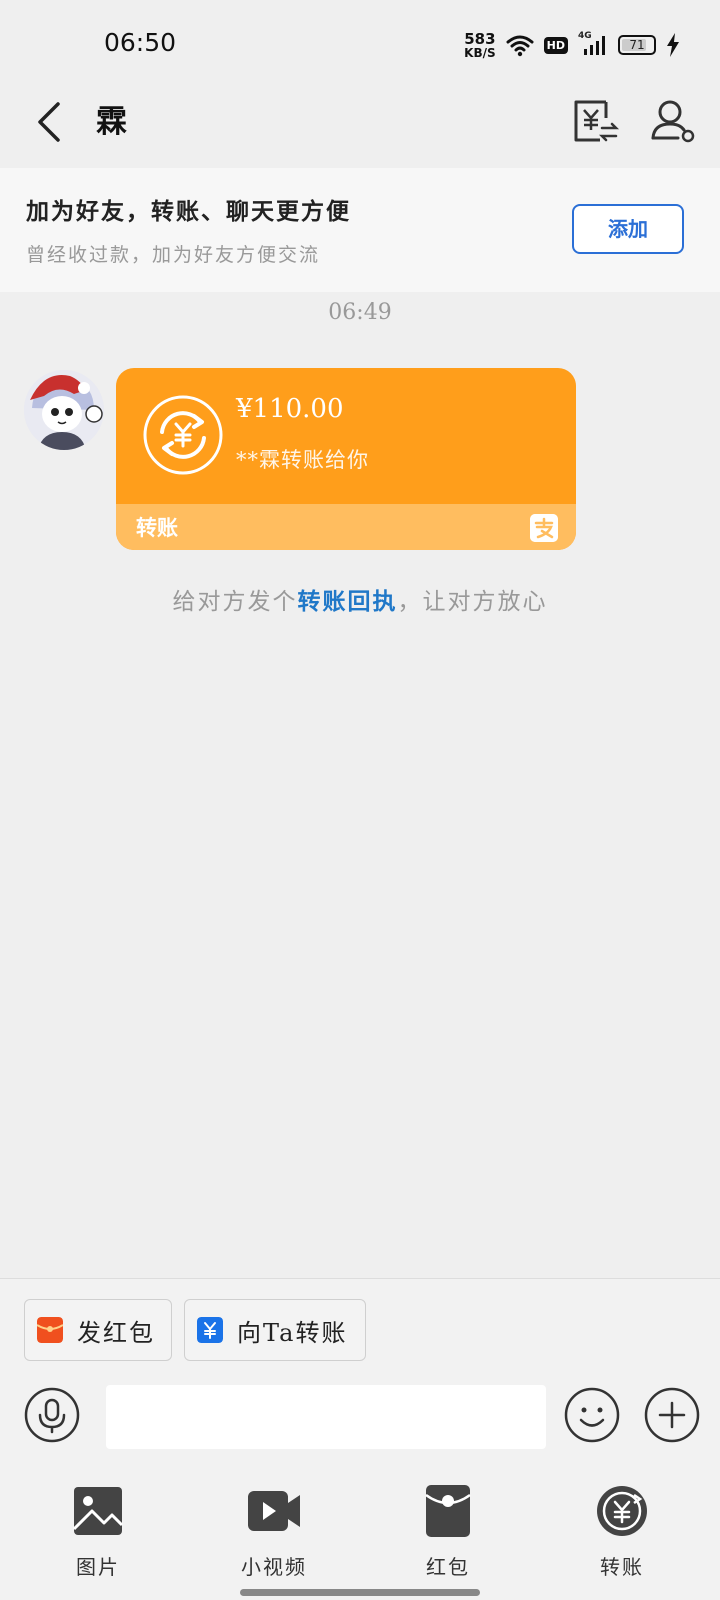  I want to click on microphone-icon, so click(52, 1415).